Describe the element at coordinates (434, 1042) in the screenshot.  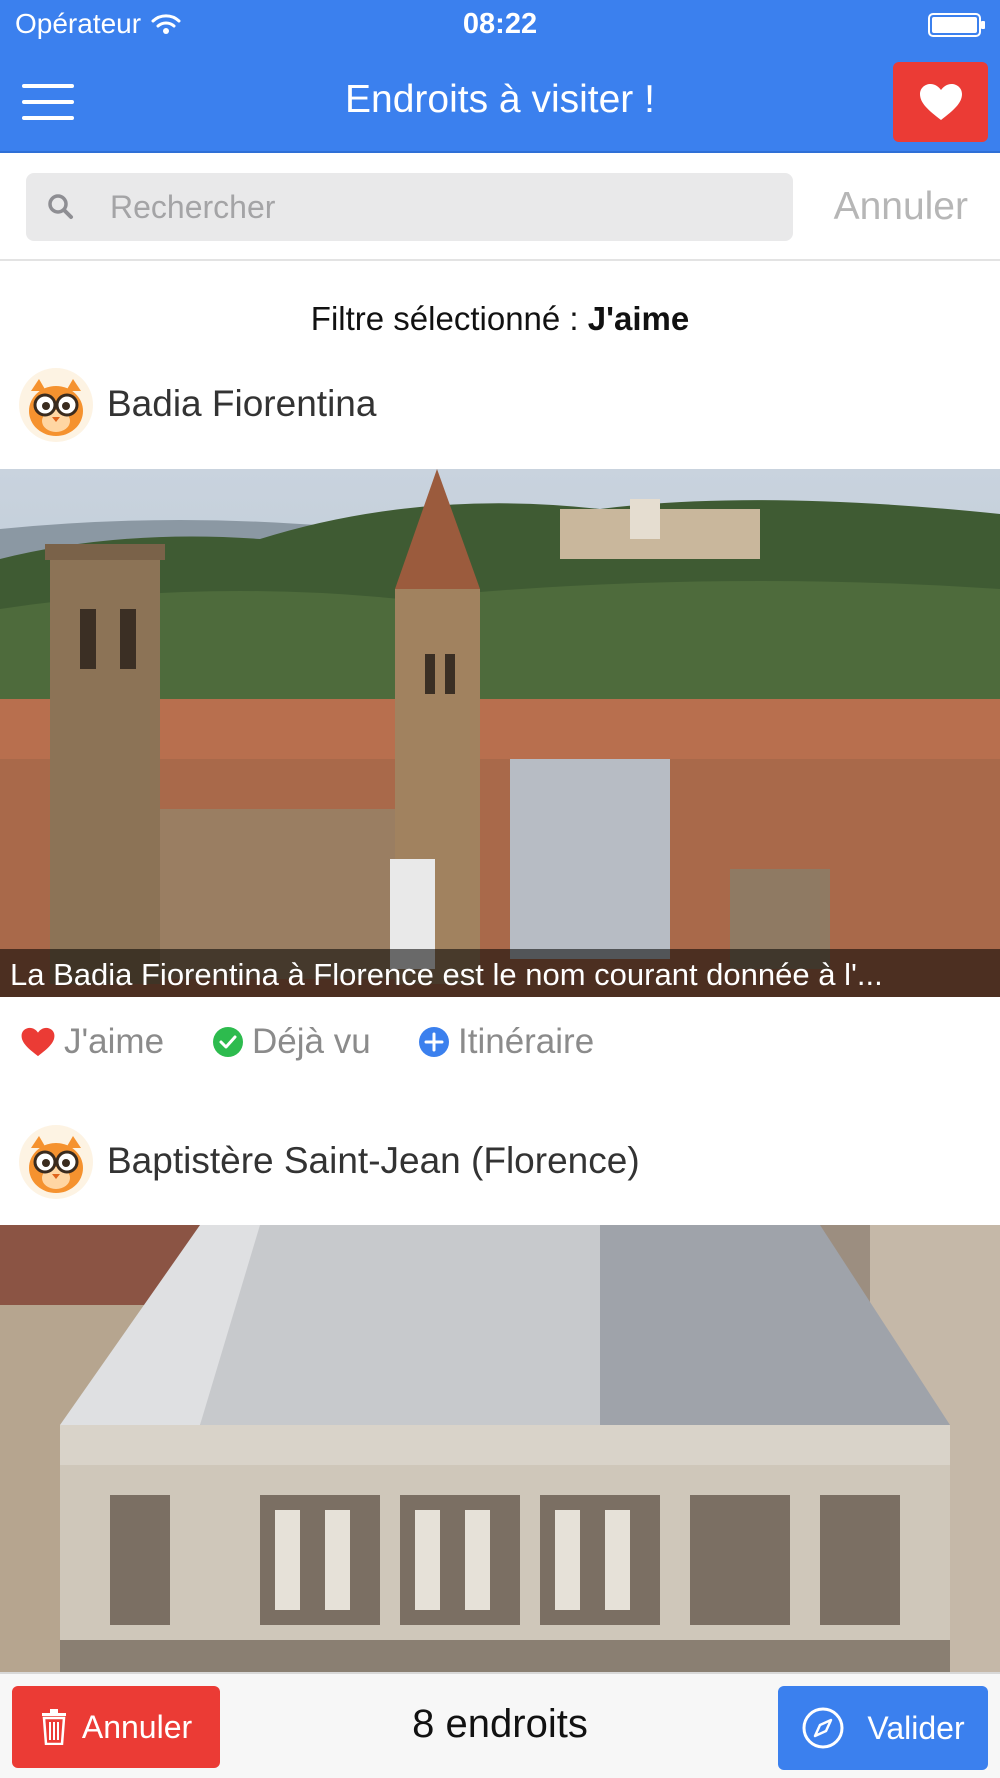
I see `plus-circle-icon` at that location.